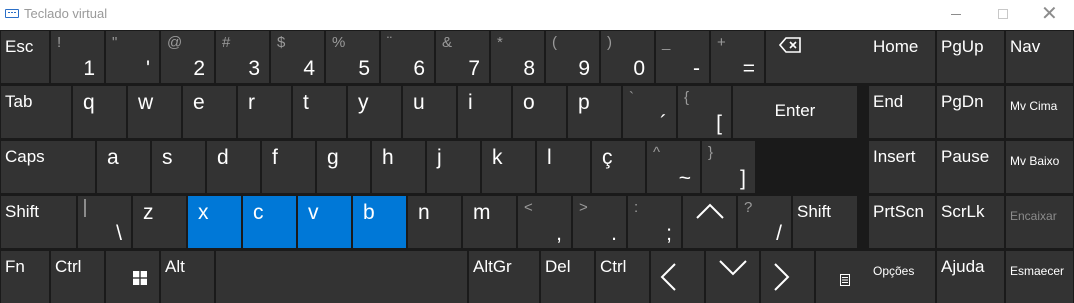 The image size is (1074, 303). Describe the element at coordinates (379, 222) in the screenshot. I see `key-b: b` at that location.